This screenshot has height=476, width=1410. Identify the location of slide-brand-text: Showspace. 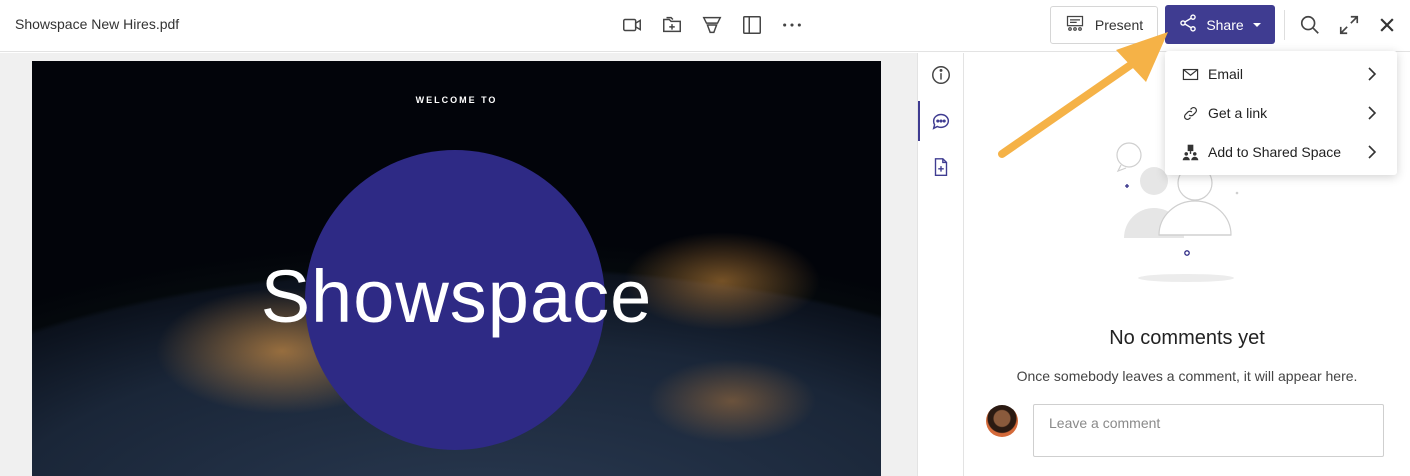
(456, 296).